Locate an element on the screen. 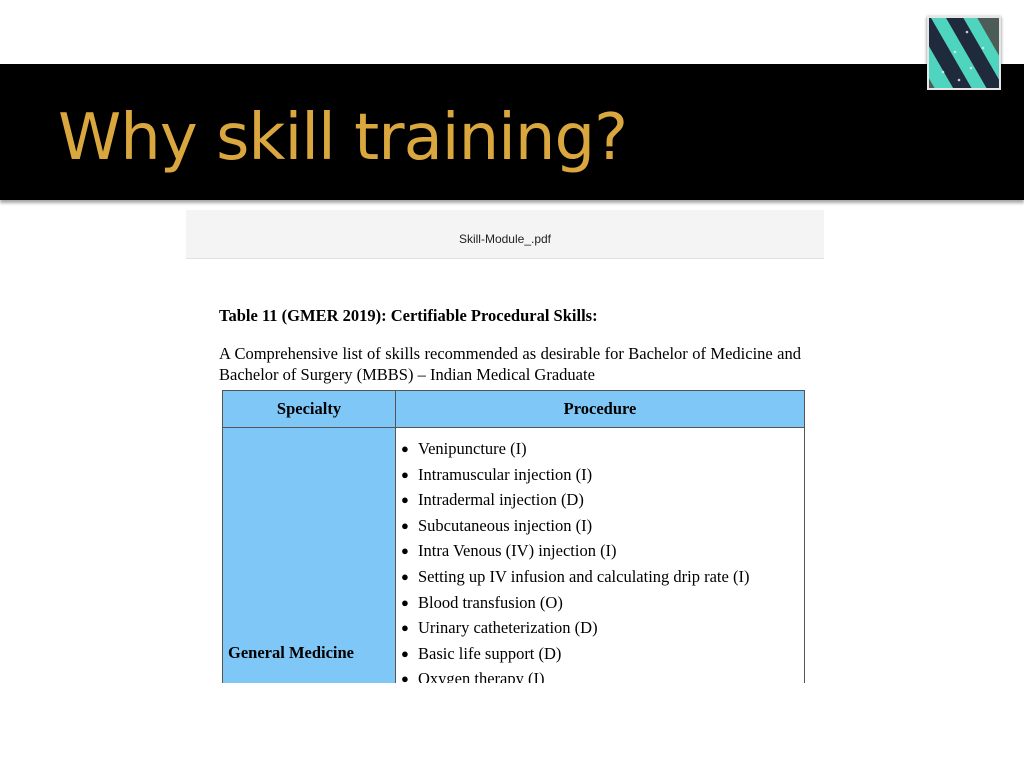 The height and width of the screenshot is (768, 1024). list-item: ● Intradermal injection (D) is located at coordinates (600, 500).